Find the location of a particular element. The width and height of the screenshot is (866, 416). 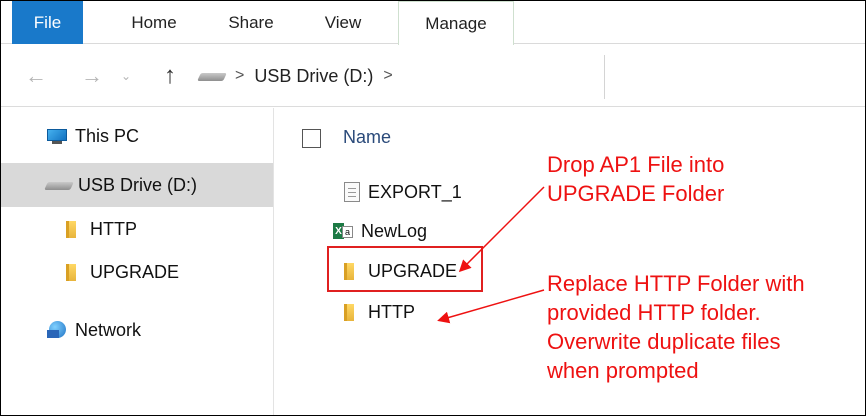

tab-manage: Manage is located at coordinates (456, 23).